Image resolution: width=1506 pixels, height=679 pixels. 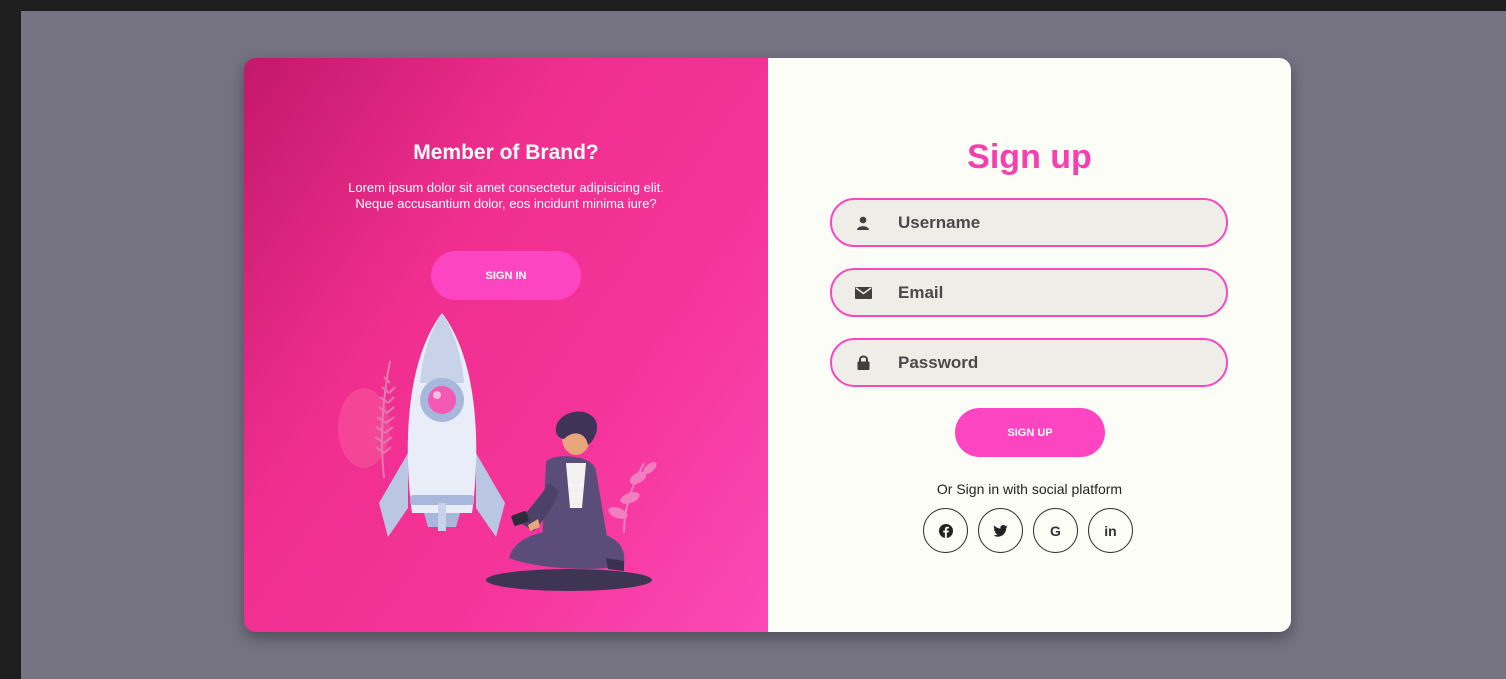 What do you see at coordinates (863, 362) in the screenshot?
I see `lock-icon` at bounding box center [863, 362].